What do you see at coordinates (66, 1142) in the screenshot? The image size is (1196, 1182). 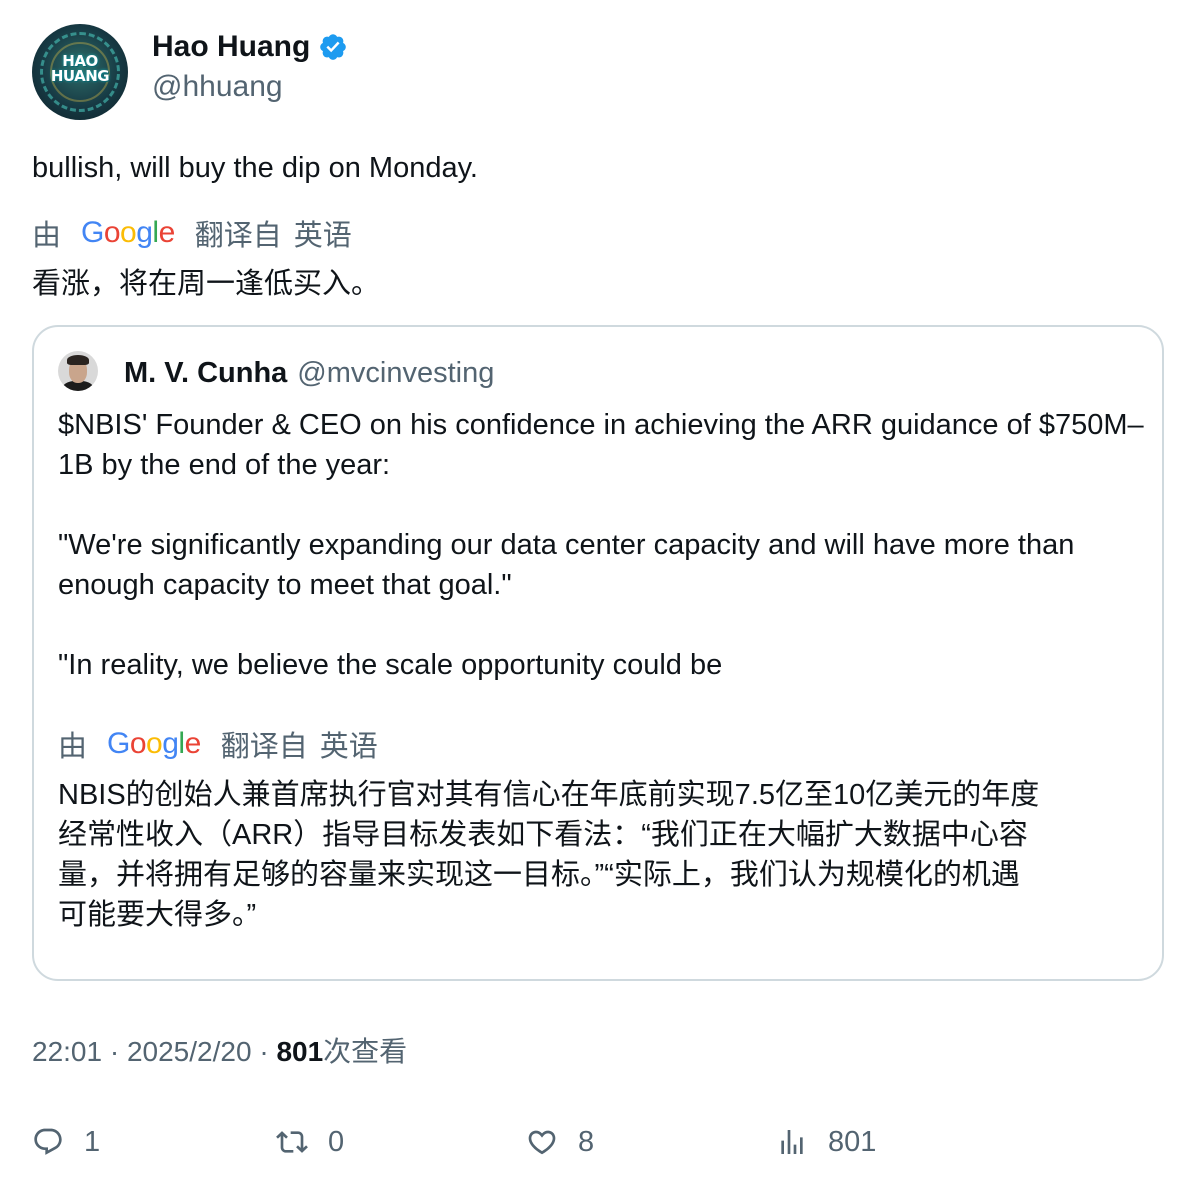 I see `reply-button: 1` at bounding box center [66, 1142].